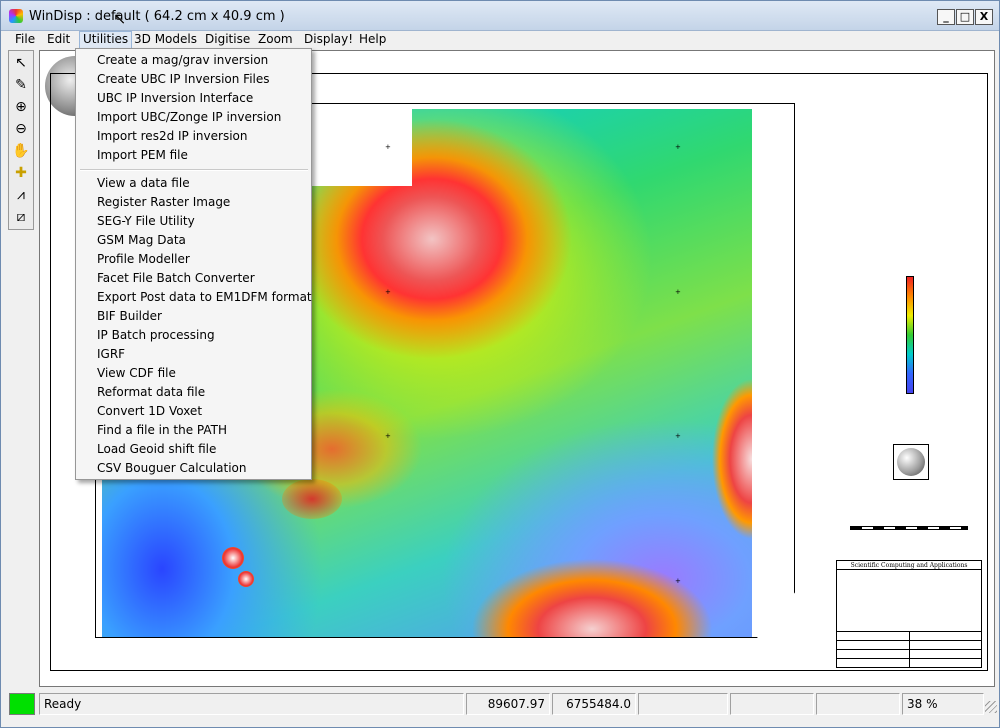  What do you see at coordinates (204, 297) in the screenshot?
I see `menuitem-export-post-data-em1dfm: Export Post data to EM1DFM format` at bounding box center [204, 297].